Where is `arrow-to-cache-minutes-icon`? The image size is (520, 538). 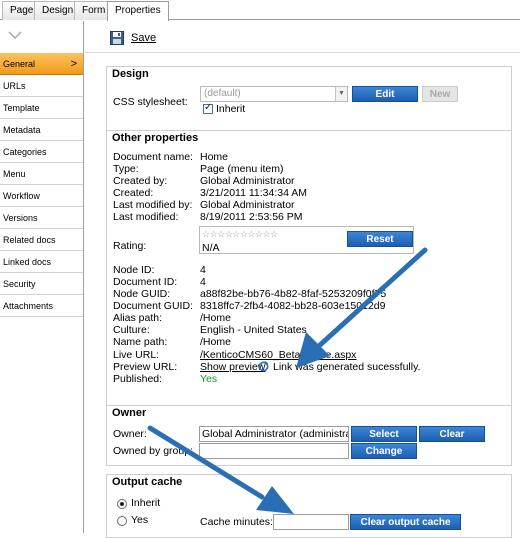 arrow-to-cache-minutes-icon is located at coordinates (206, 462).